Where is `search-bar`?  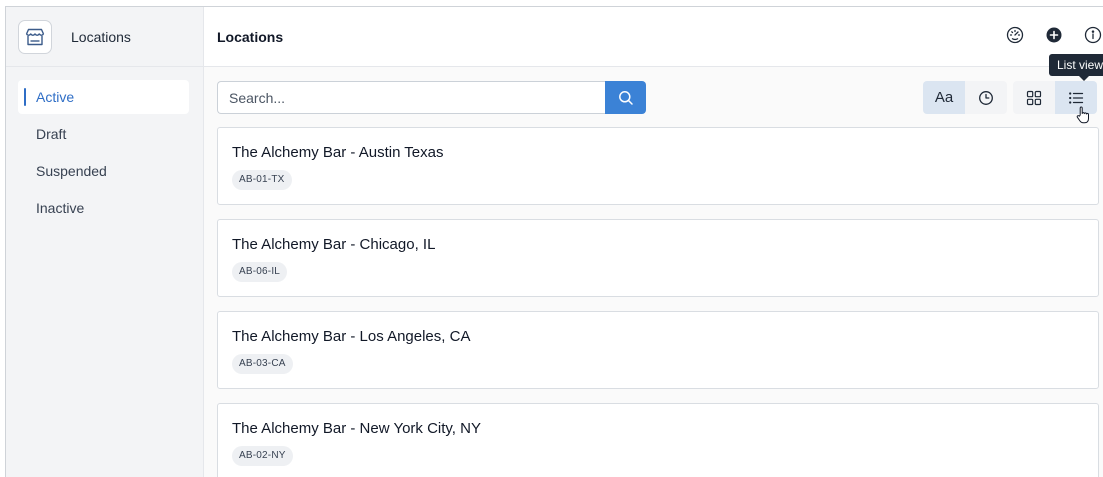
search-bar is located at coordinates (431, 97).